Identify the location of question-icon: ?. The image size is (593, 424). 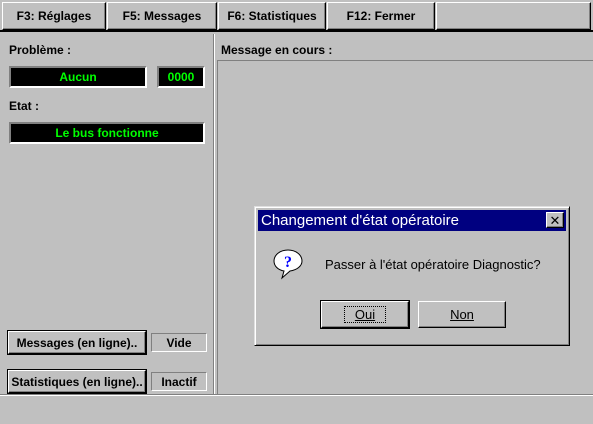
(288, 264).